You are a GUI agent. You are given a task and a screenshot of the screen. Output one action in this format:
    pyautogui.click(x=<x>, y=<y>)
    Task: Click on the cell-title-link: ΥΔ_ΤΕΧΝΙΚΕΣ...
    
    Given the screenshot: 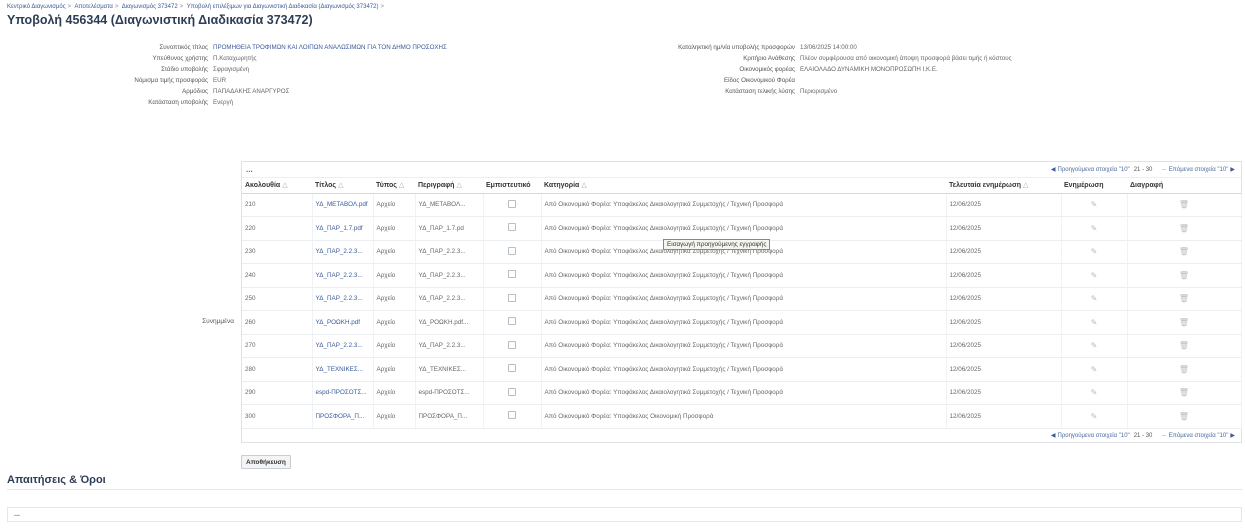 What is the action you would take?
    pyautogui.click(x=343, y=369)
    